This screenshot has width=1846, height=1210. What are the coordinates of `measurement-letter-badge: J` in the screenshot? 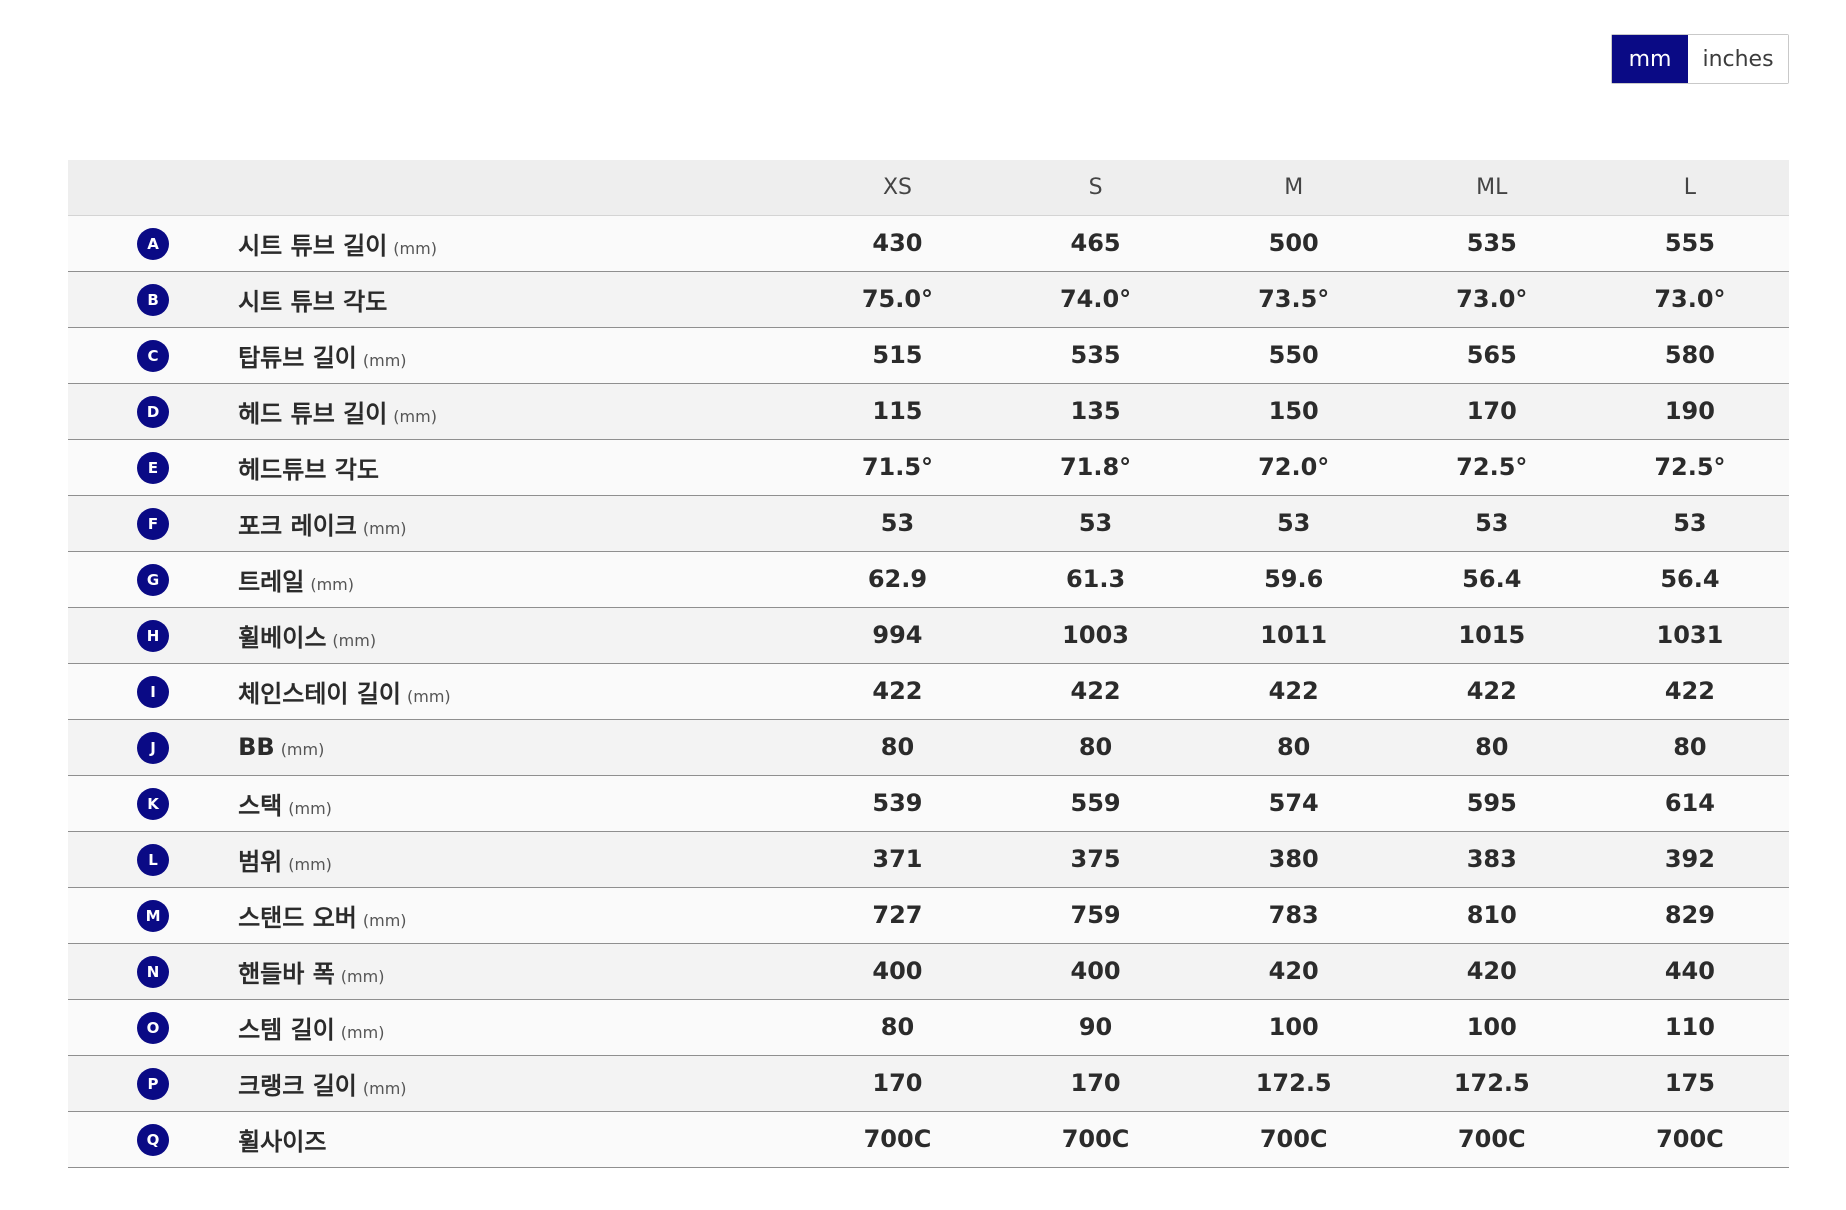 It's located at (153, 748).